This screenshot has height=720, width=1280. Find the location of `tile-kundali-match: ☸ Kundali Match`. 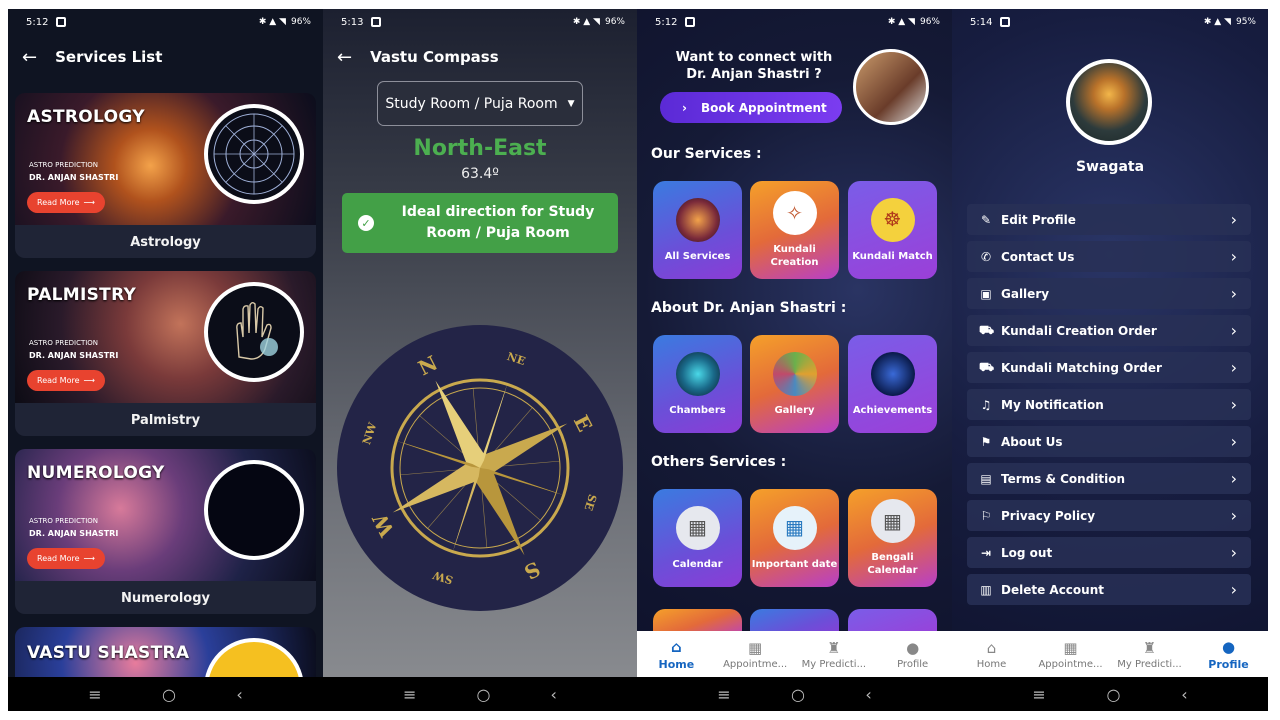

tile-kundali-match: ☸ Kundali Match is located at coordinates (892, 230).